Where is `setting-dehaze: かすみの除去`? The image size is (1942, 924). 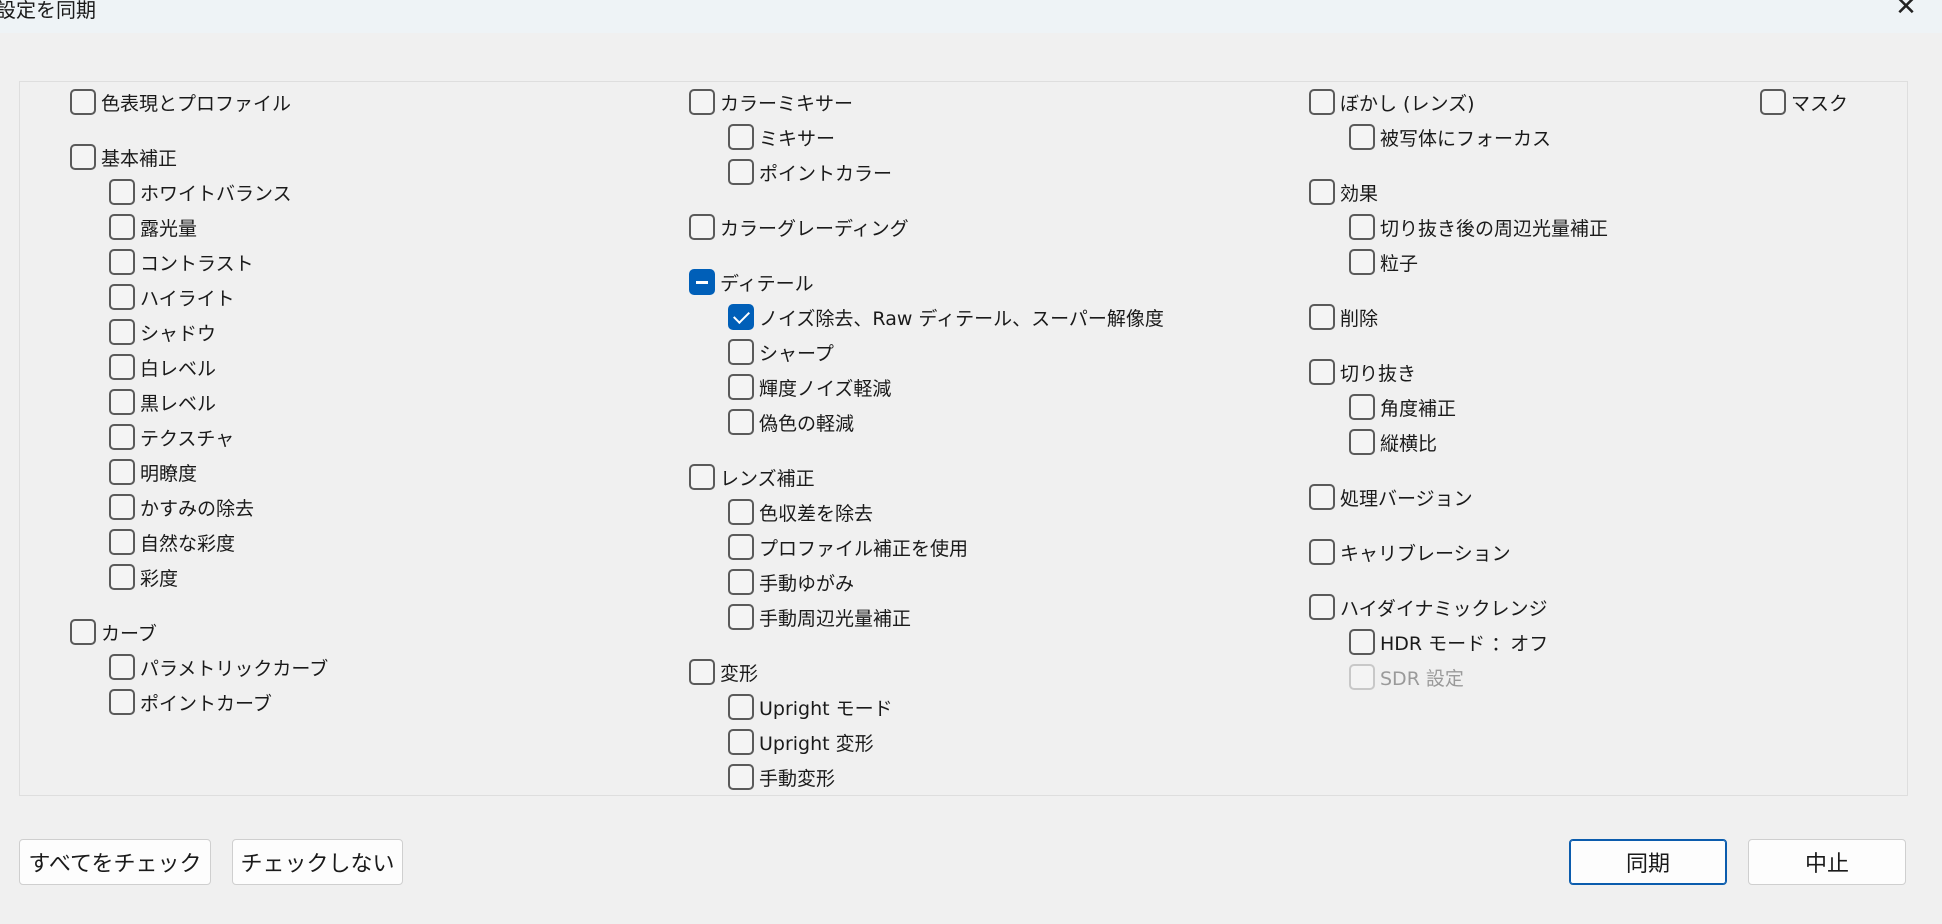
setting-dehaze: かすみの除去 is located at coordinates (181, 507).